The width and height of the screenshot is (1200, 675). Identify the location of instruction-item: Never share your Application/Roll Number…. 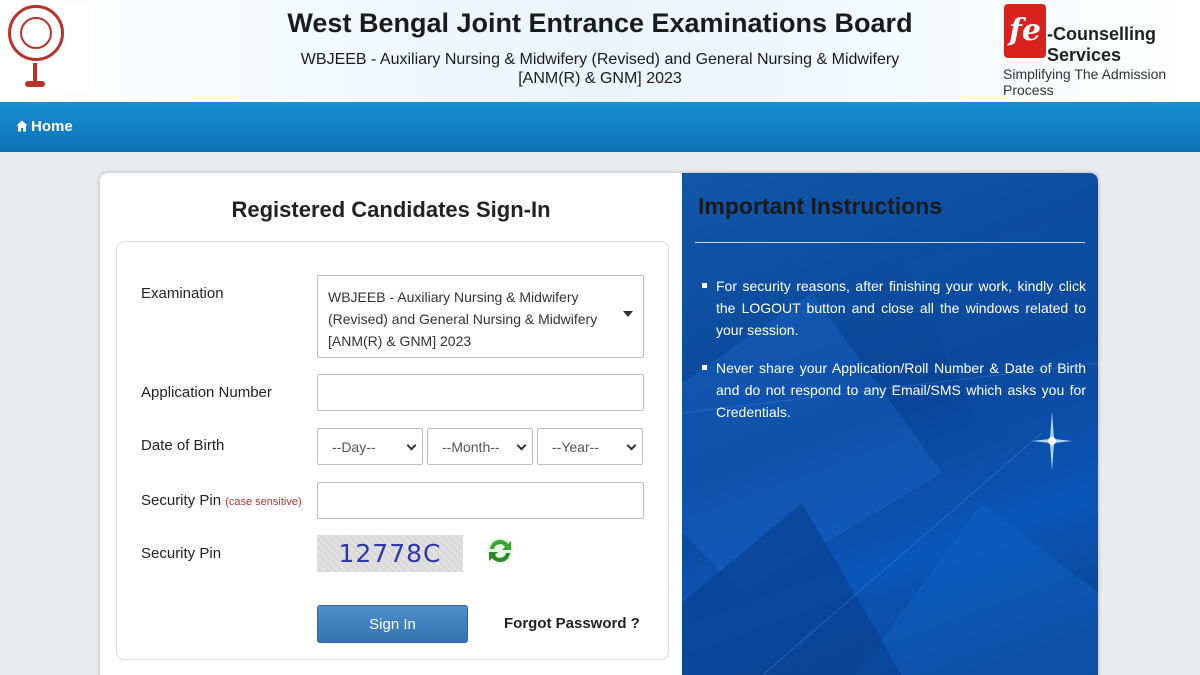
(894, 390).